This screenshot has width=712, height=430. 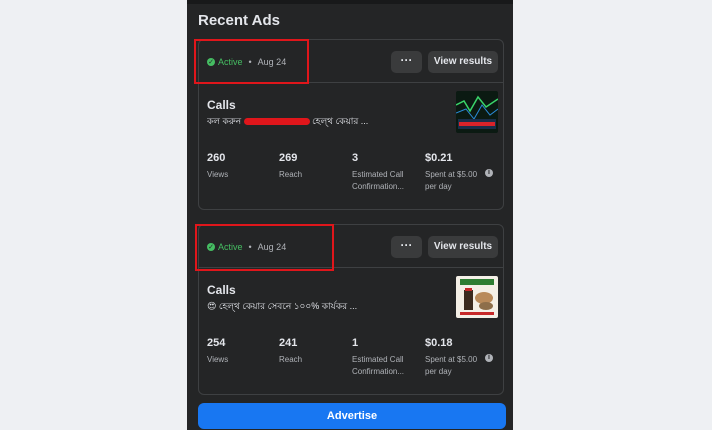 I want to click on panel-top-border, so click(x=350, y=2).